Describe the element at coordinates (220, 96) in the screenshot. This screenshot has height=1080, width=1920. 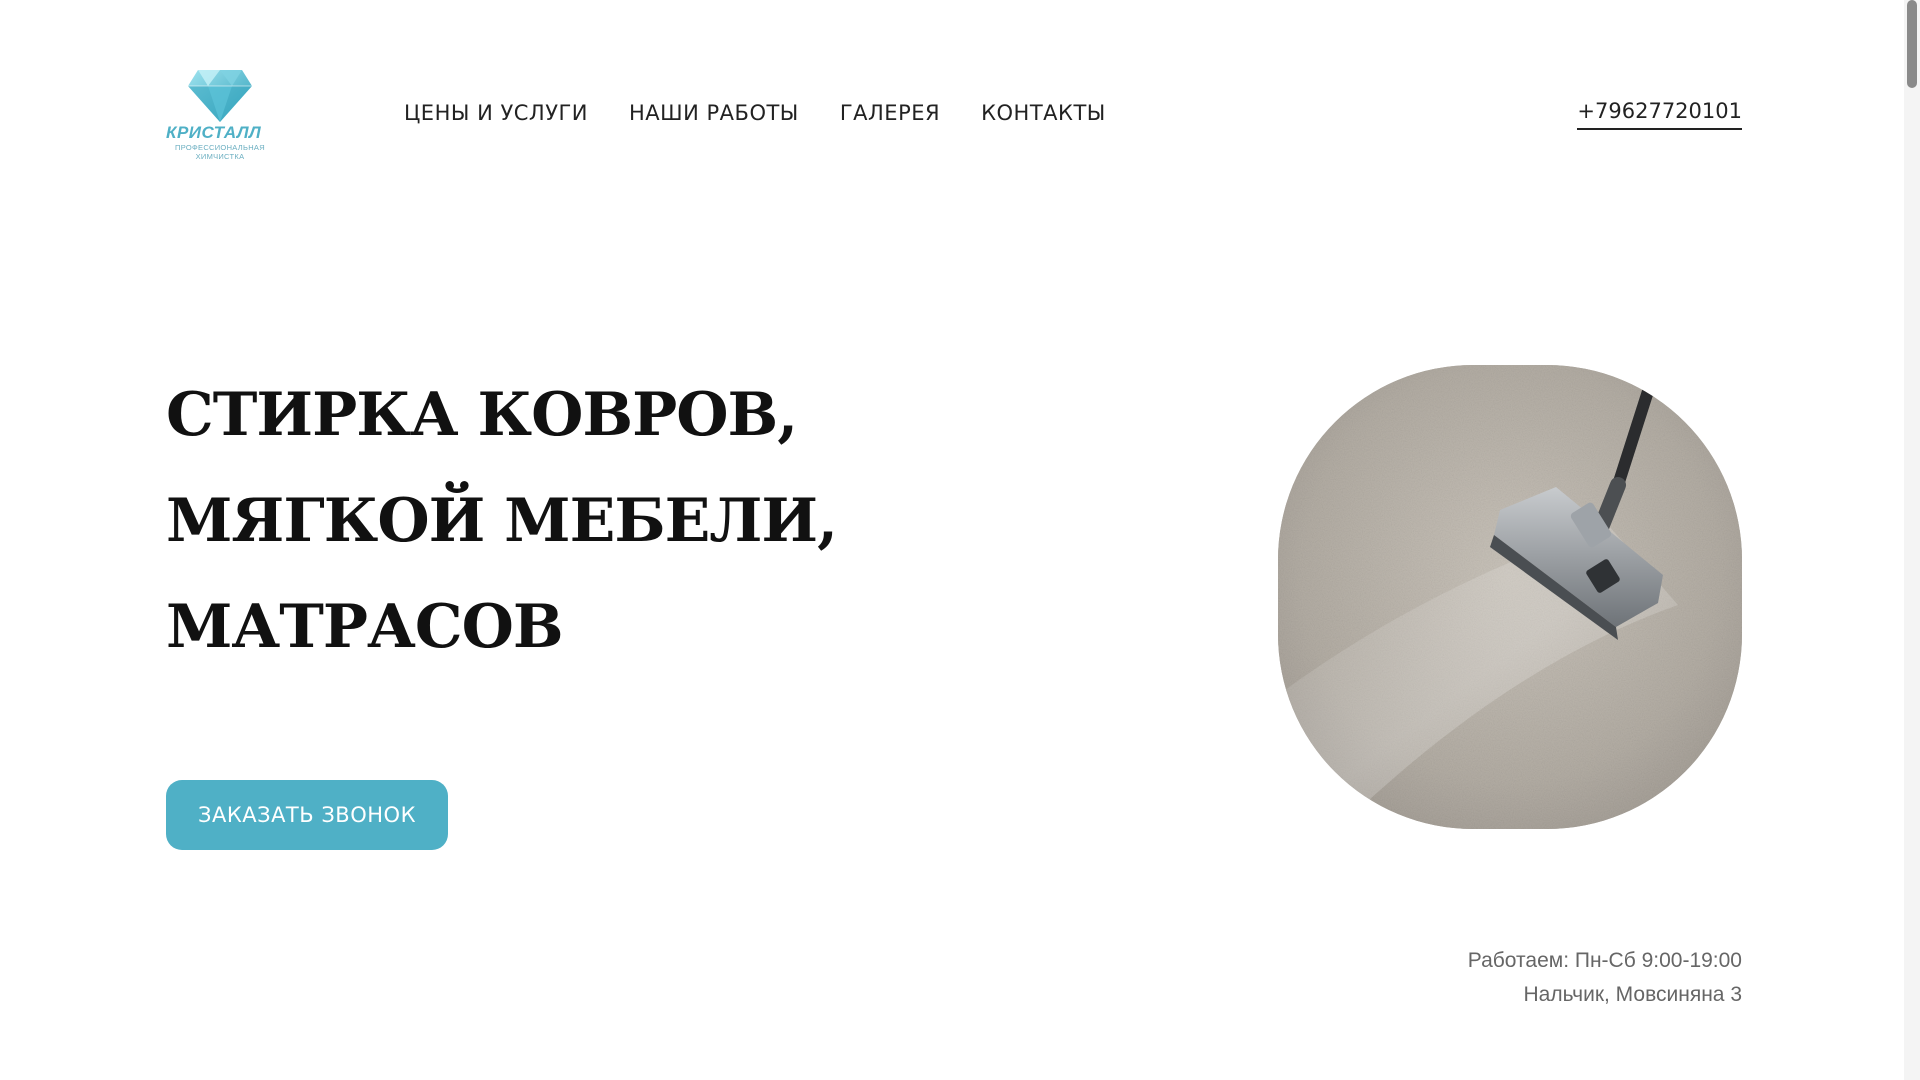
I see `diamond-icon` at that location.